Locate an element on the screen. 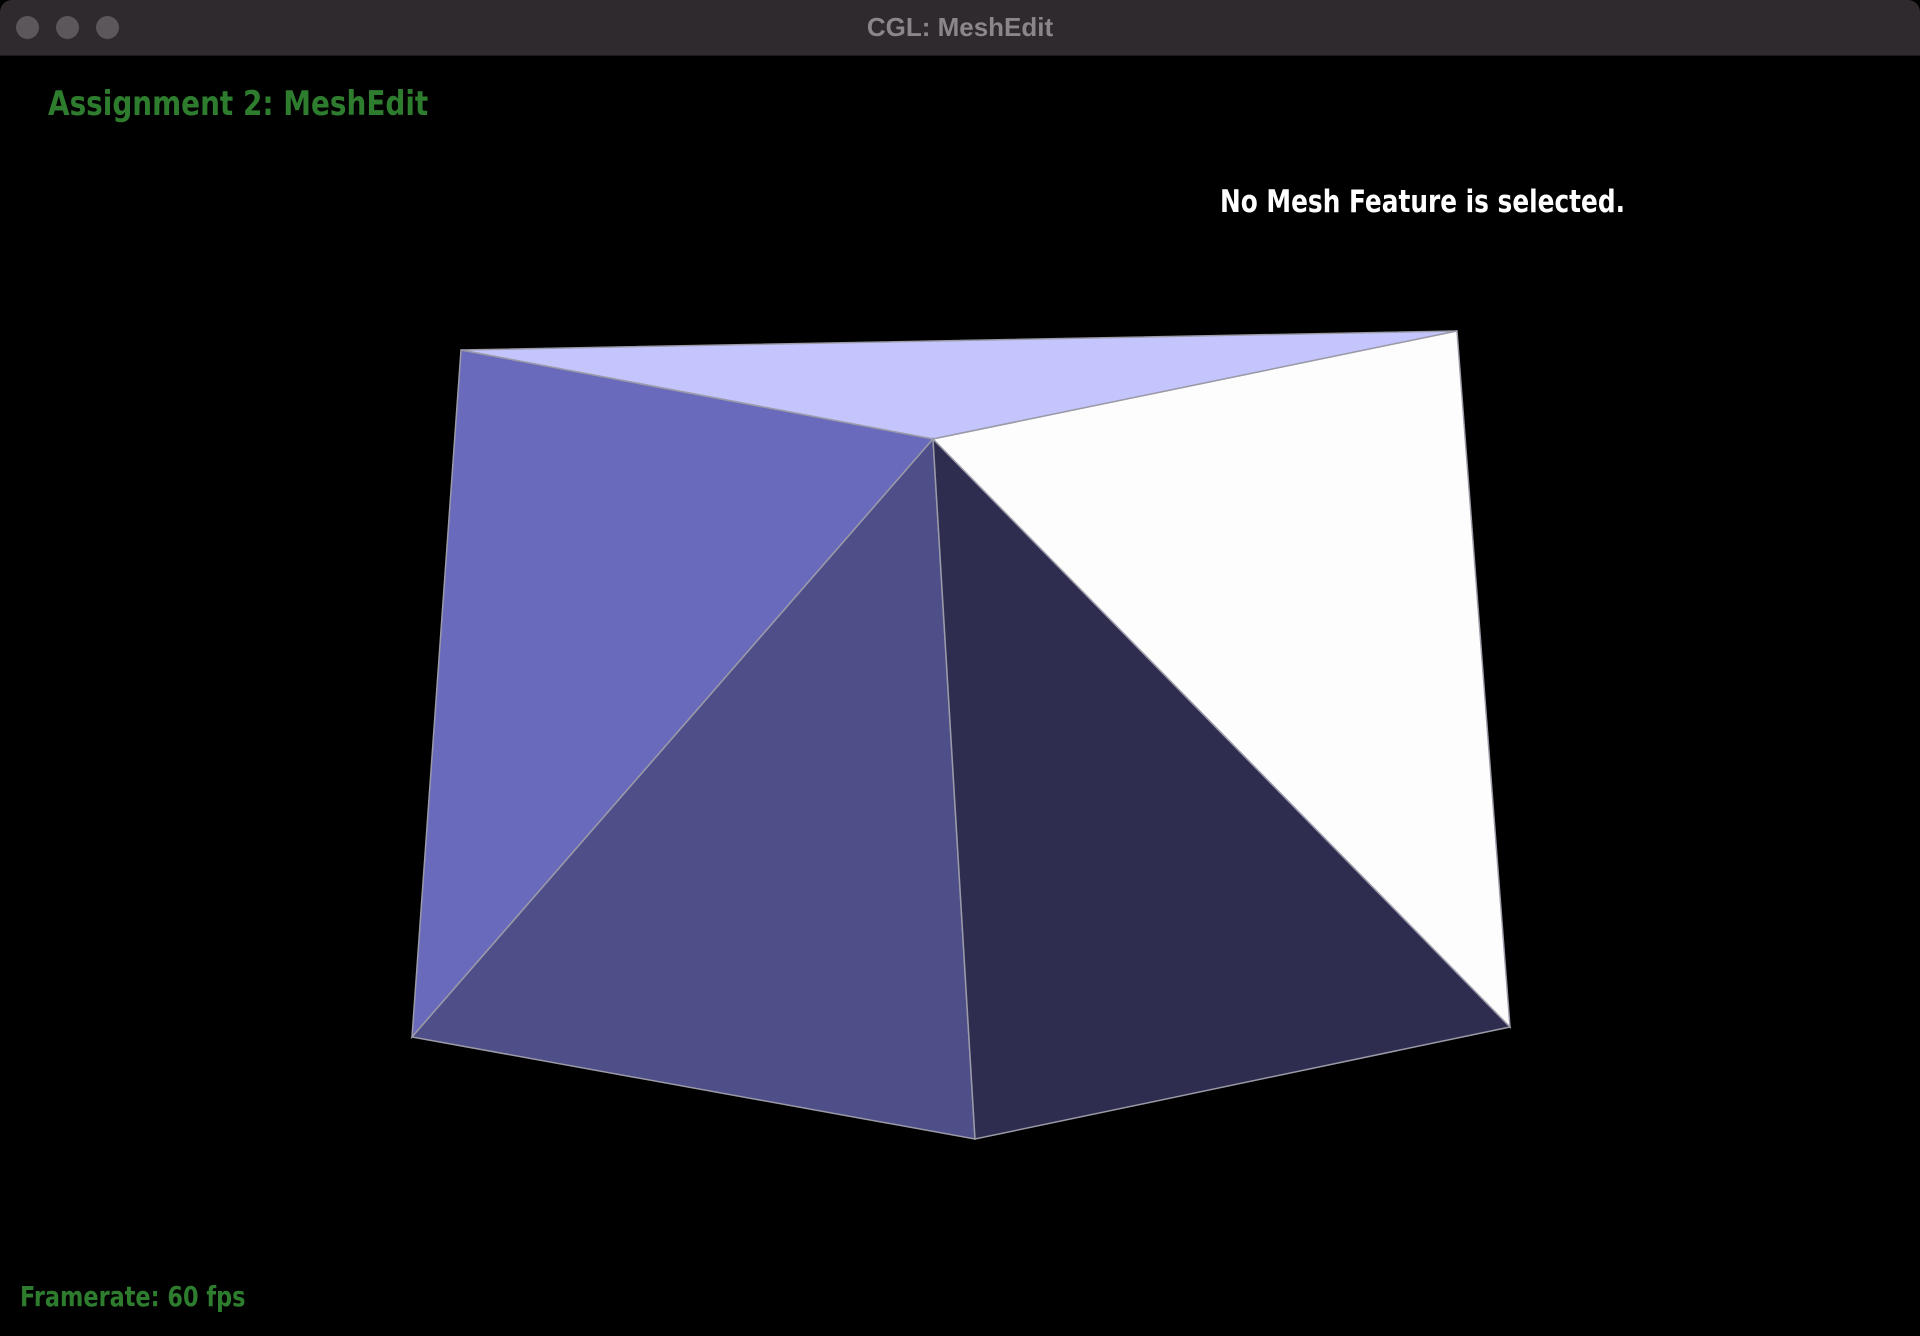 This screenshot has height=1336, width=1920. framerate-readout: Framerate: 60 fps is located at coordinates (133, 1296).